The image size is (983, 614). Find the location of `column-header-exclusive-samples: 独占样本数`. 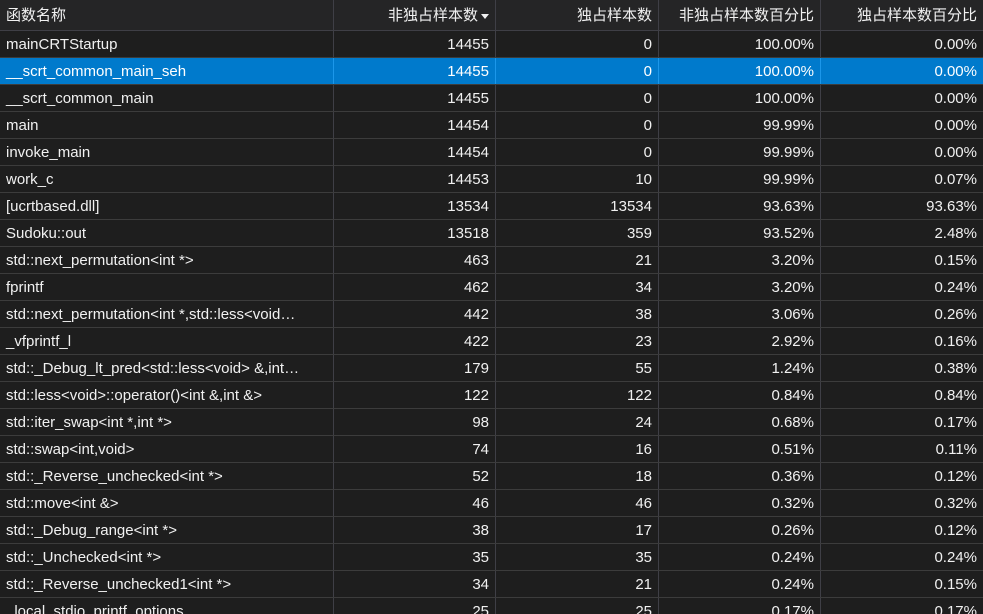

column-header-exclusive-samples: 独占样本数 is located at coordinates (577, 15).